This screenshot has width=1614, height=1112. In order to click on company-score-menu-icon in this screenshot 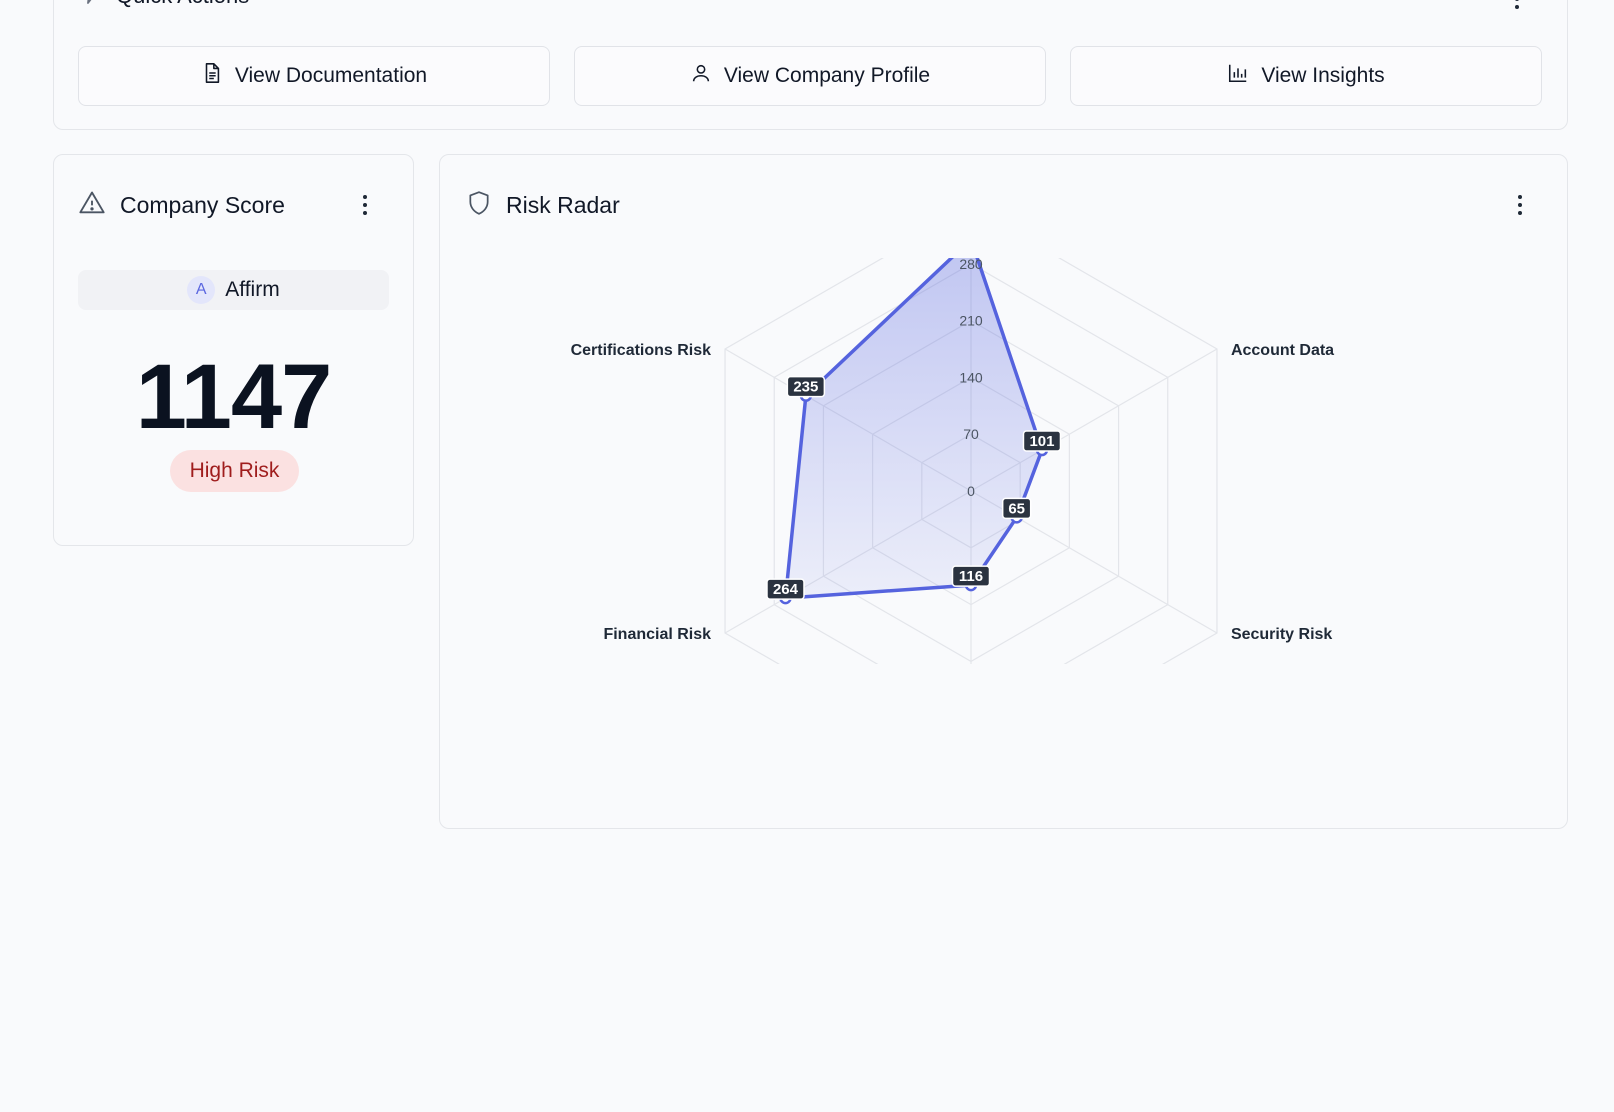, I will do `click(365, 205)`.